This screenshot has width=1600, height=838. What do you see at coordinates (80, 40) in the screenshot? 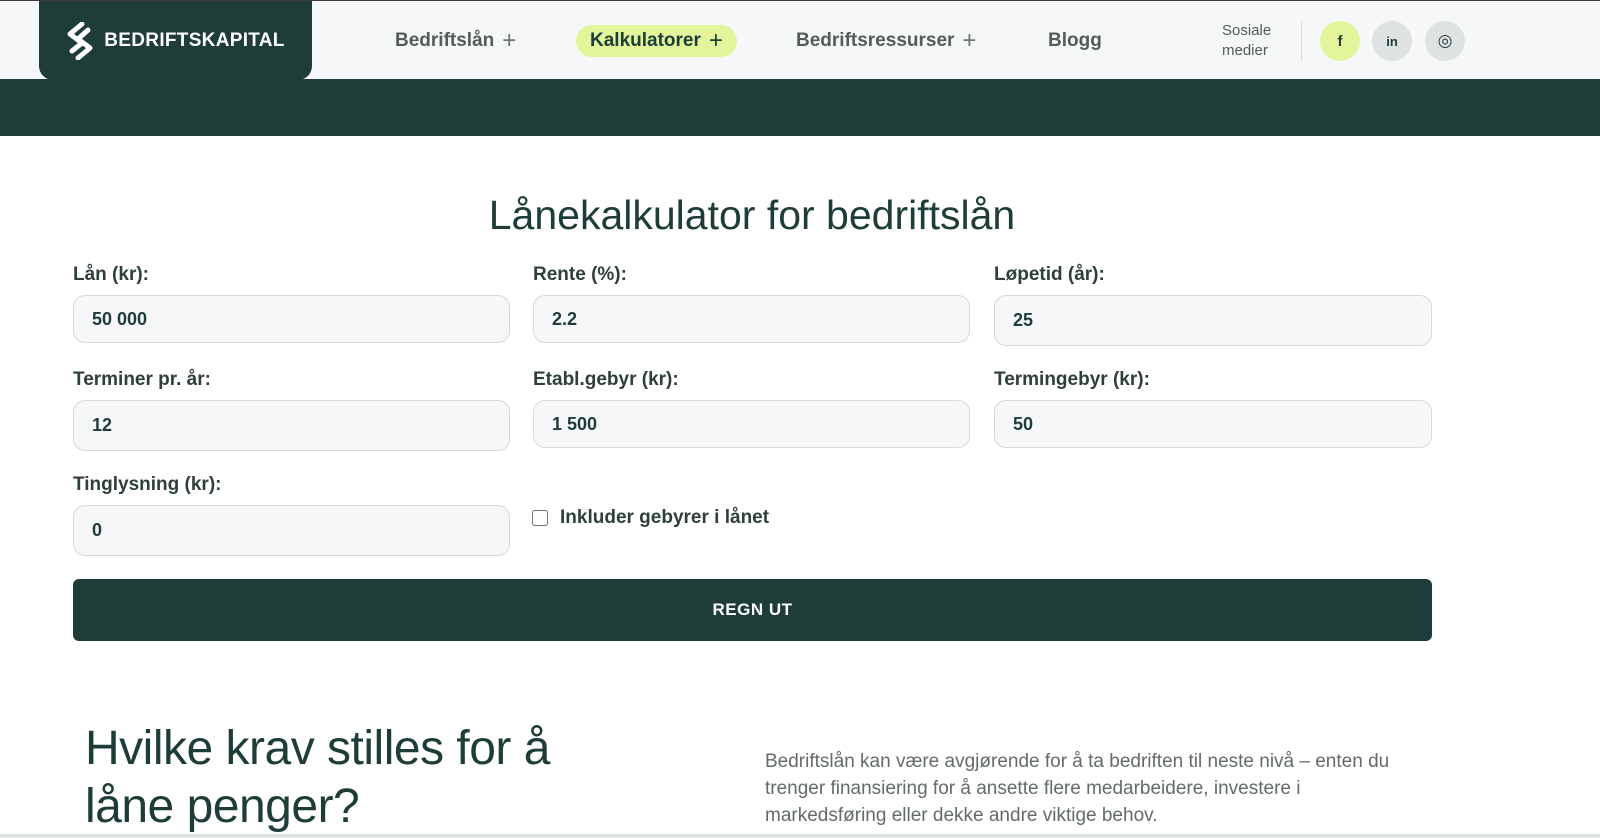
I see `logo-mark-icon` at bounding box center [80, 40].